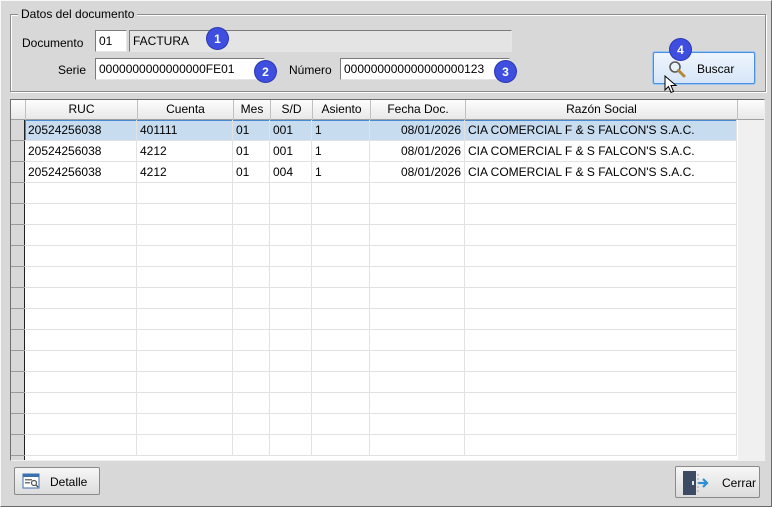 The image size is (772, 507). I want to click on column-header-cuenta: Cuenta, so click(186, 110).